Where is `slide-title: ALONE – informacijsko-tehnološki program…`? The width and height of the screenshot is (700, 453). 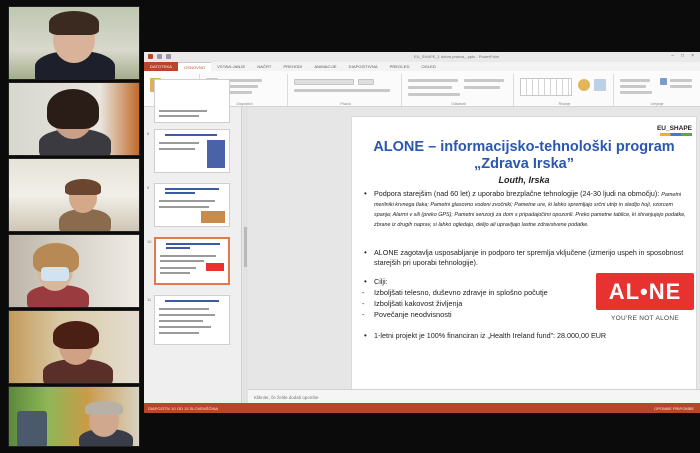 slide-title: ALONE – informacijsko-tehnološki program… is located at coordinates (524, 156).